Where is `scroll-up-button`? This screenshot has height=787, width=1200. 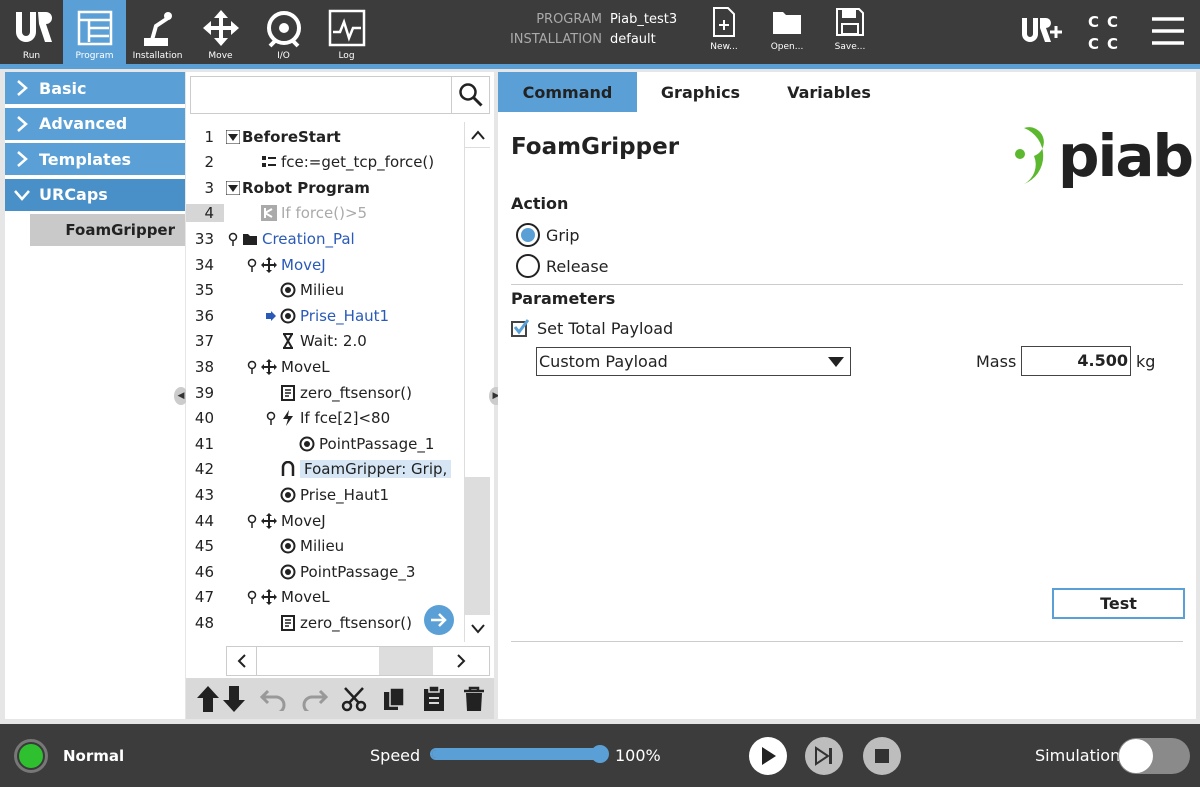
scroll-up-button is located at coordinates (477, 135).